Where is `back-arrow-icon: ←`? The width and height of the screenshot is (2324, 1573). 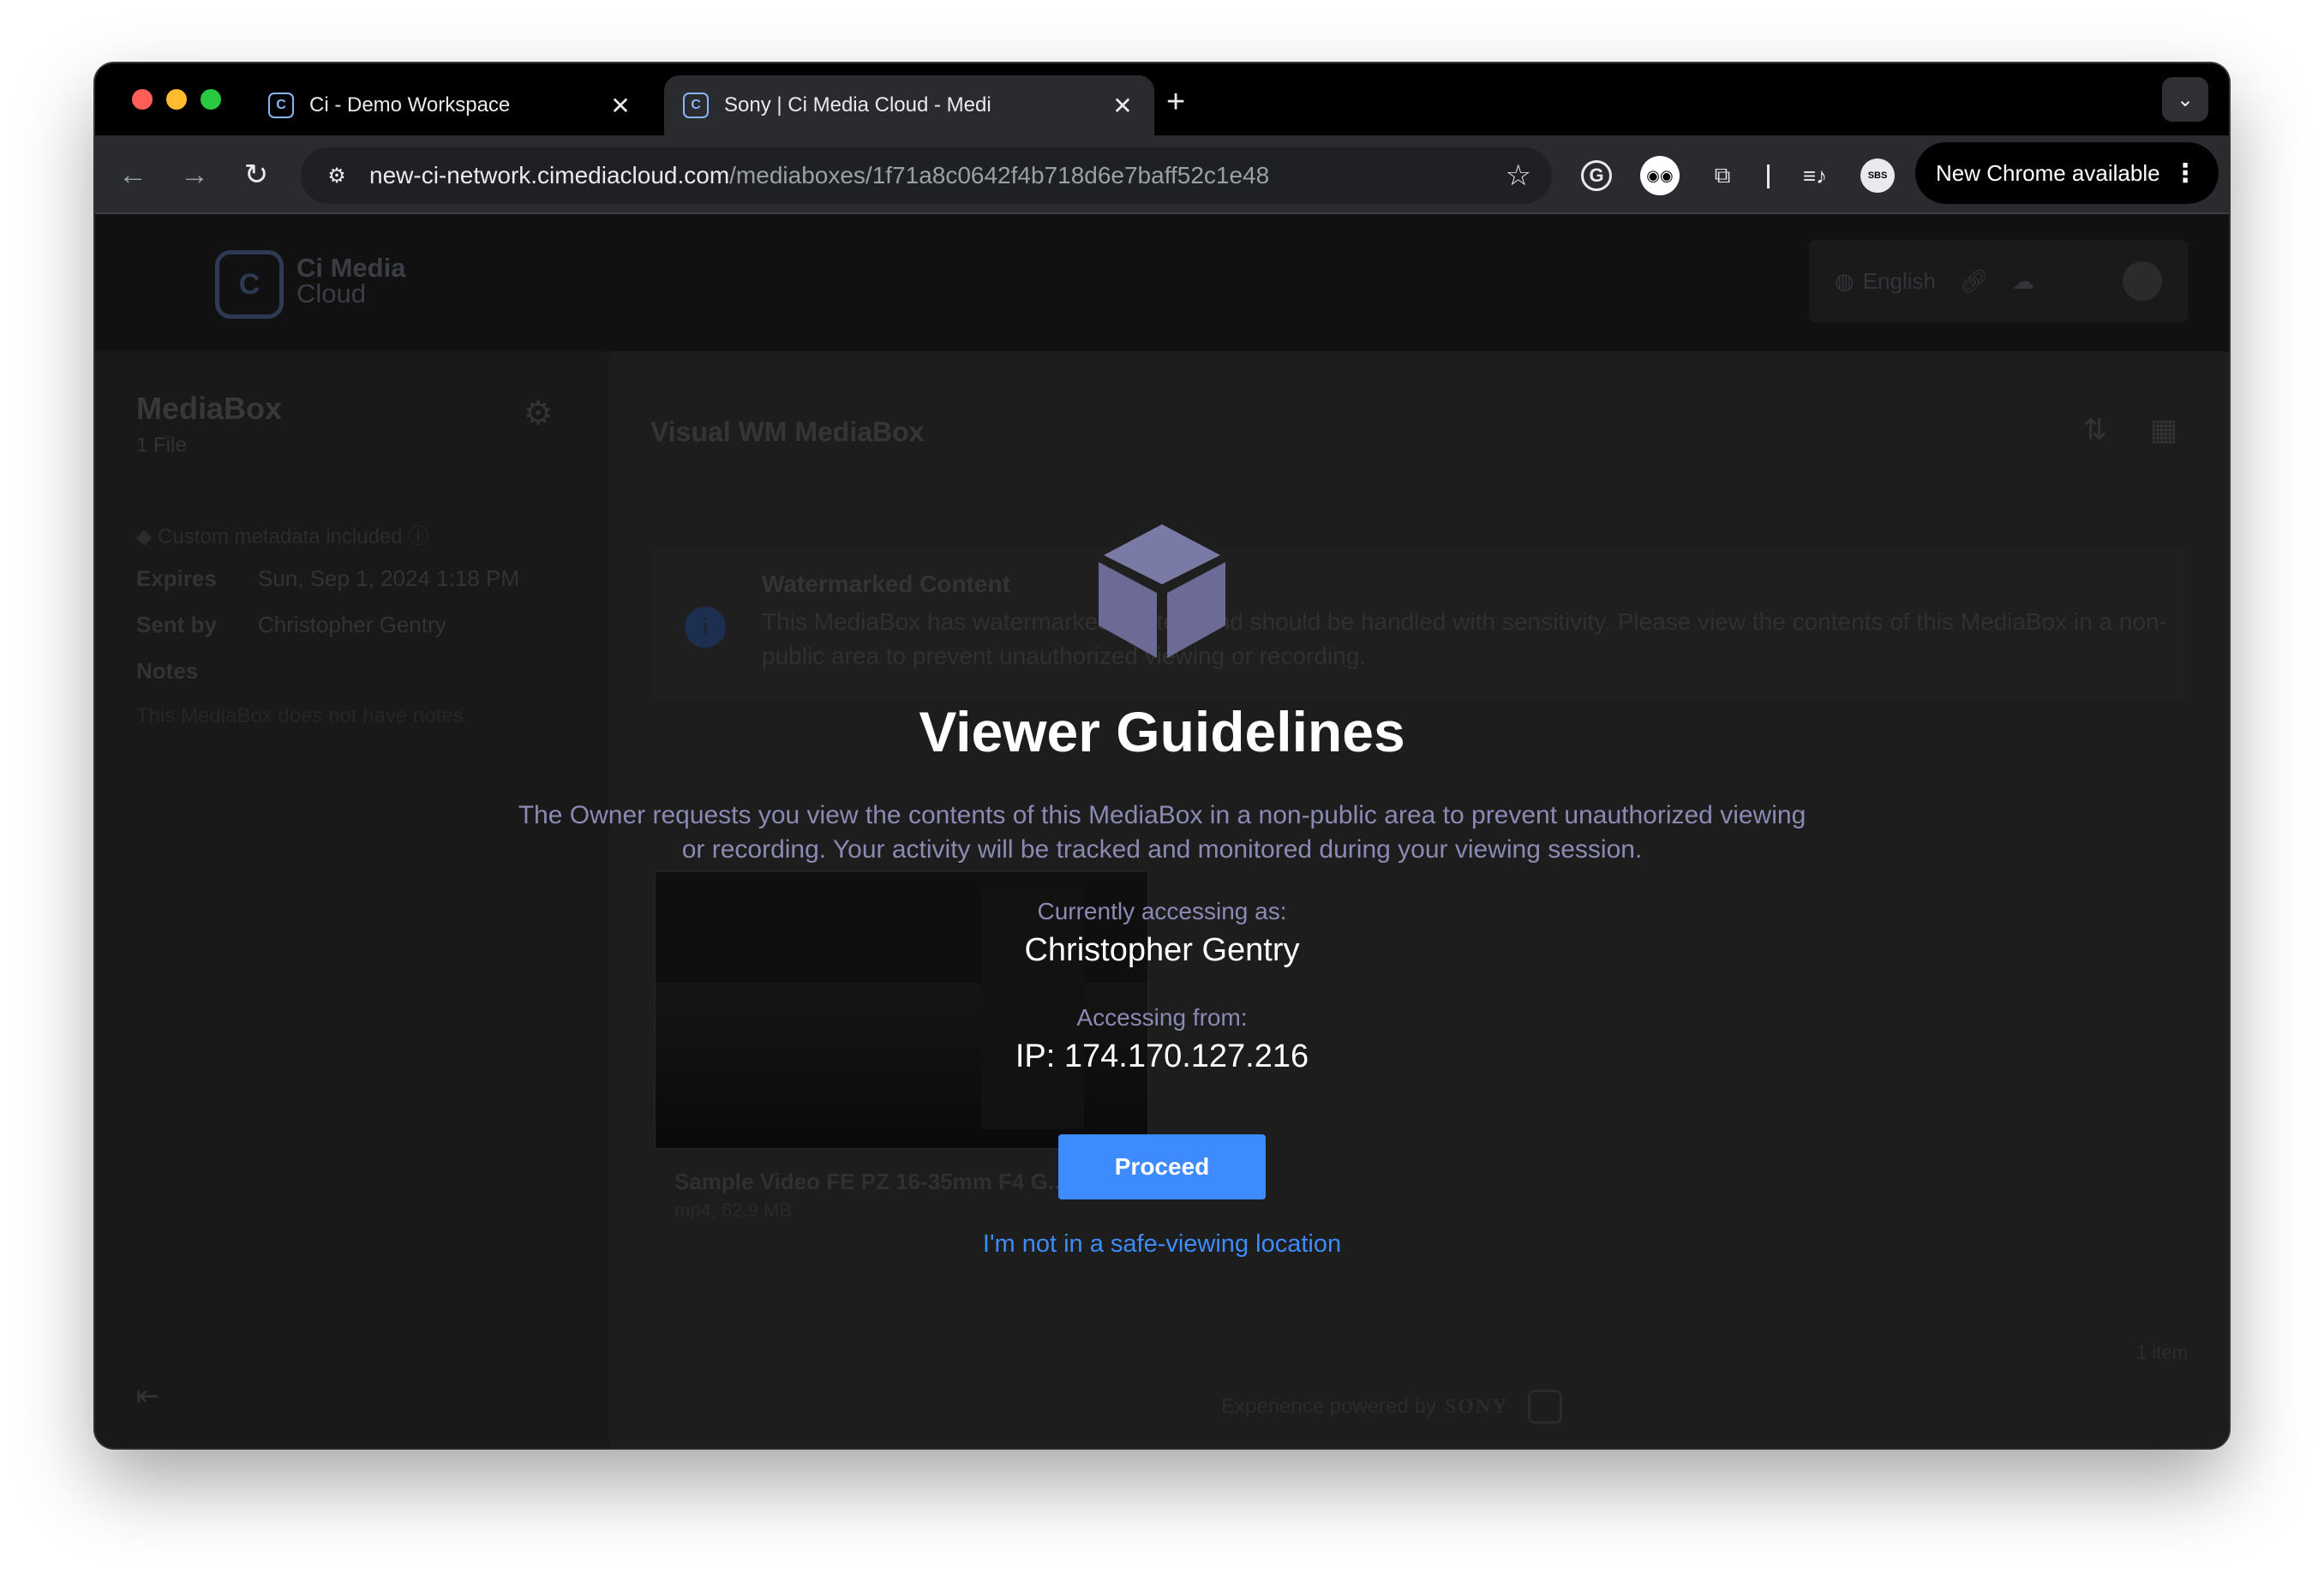
back-arrow-icon: ← is located at coordinates (132, 174).